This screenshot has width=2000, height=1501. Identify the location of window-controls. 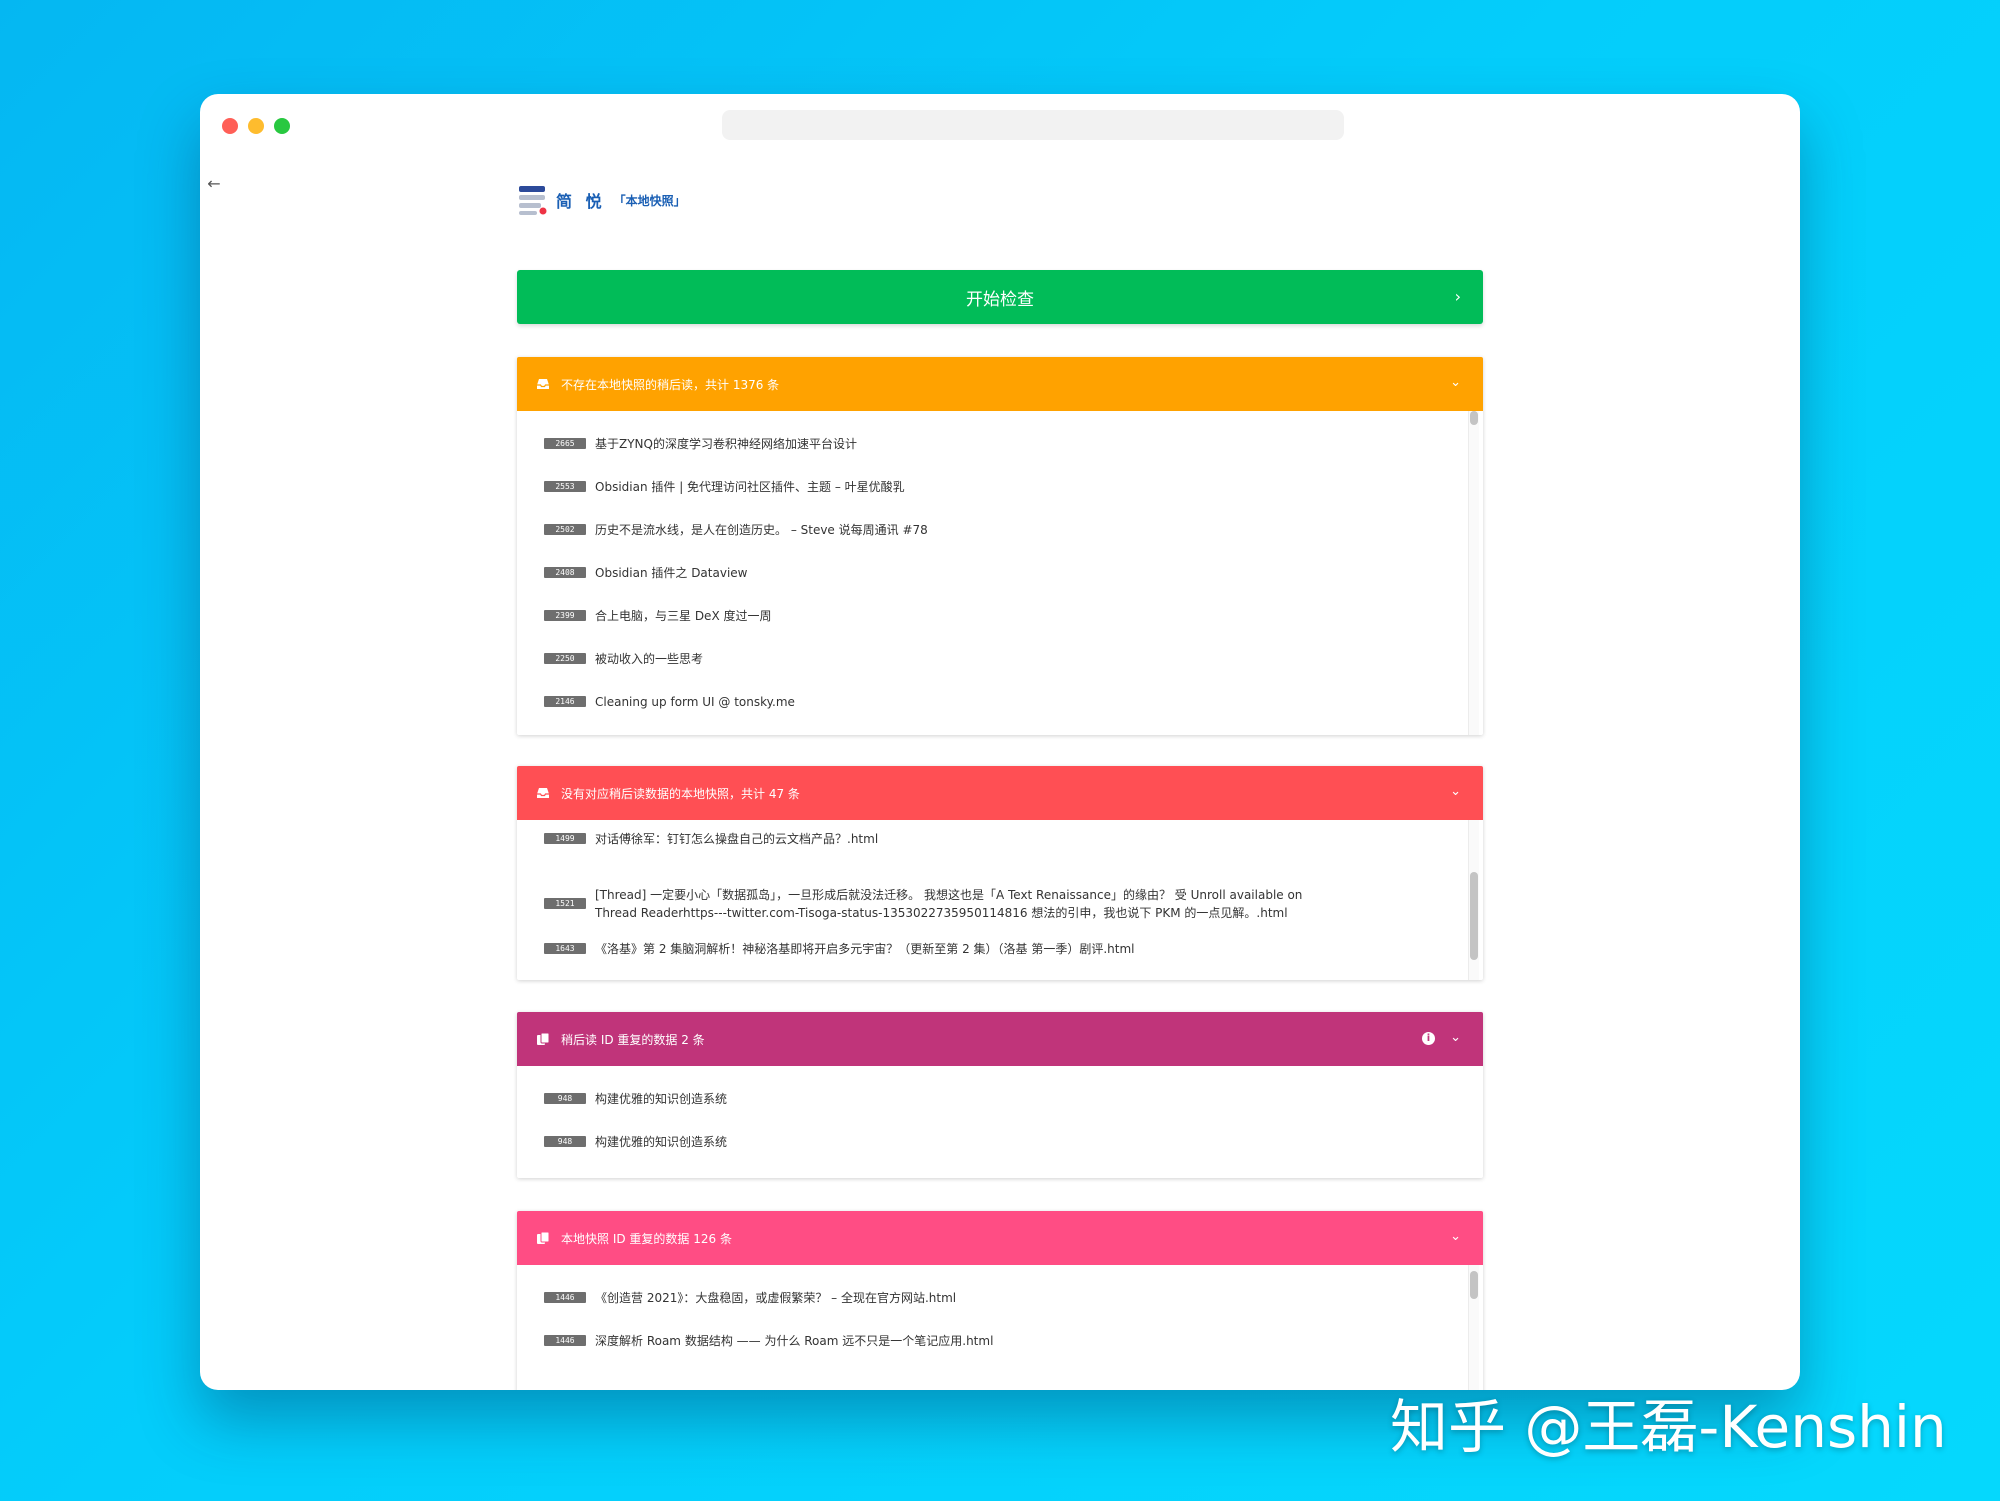
(256, 126).